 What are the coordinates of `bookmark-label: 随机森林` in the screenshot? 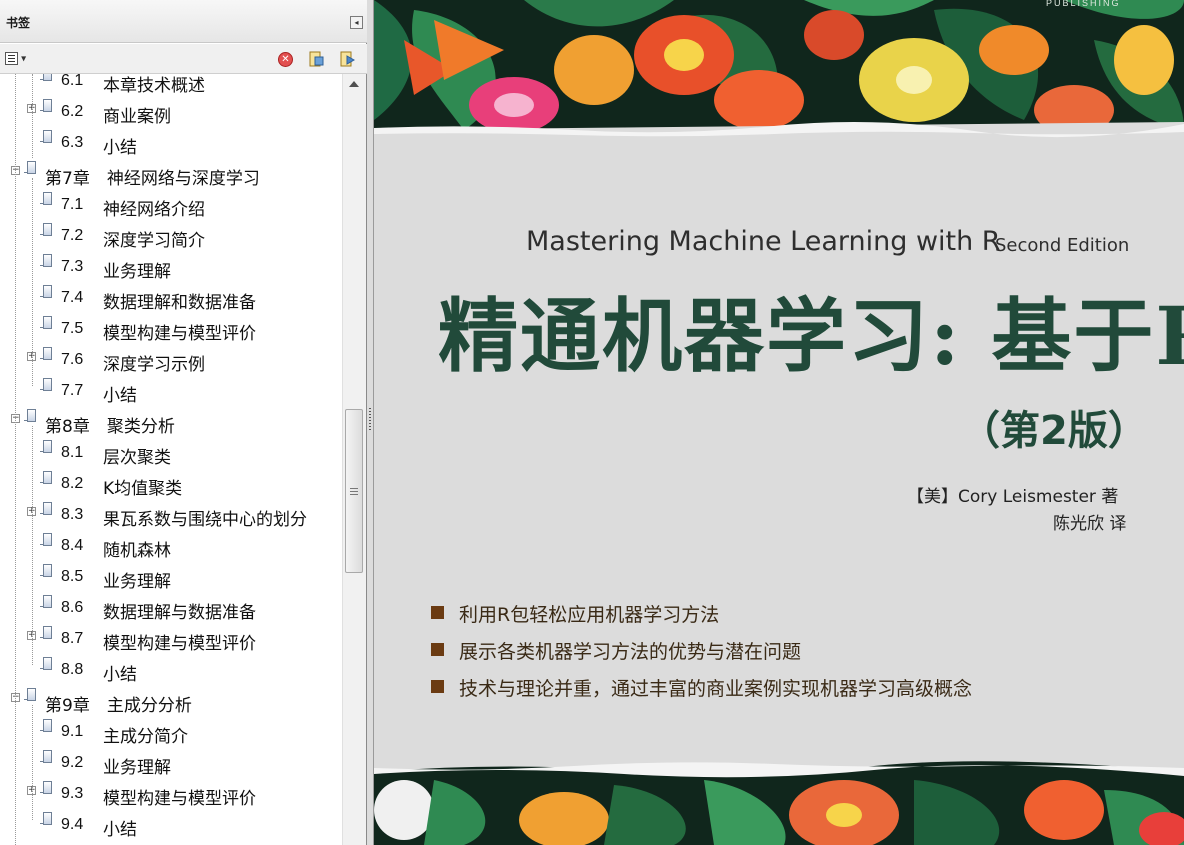 It's located at (137, 551).